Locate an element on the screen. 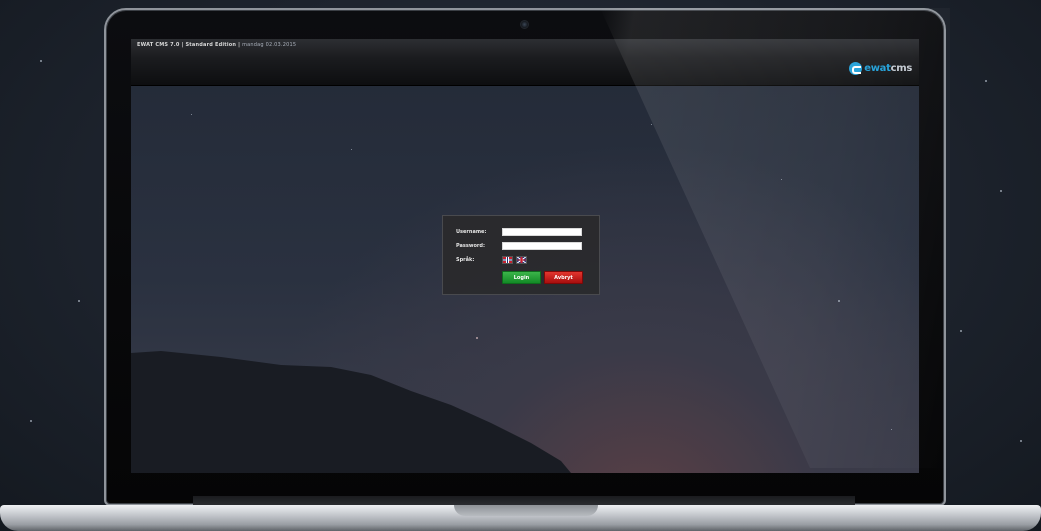  ewat-logo-icon is located at coordinates (856, 68).